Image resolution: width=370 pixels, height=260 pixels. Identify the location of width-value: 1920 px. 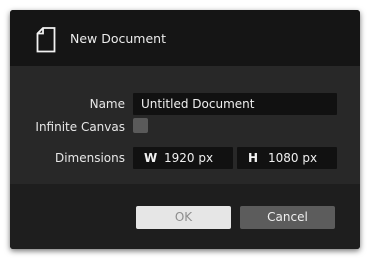
(189, 158).